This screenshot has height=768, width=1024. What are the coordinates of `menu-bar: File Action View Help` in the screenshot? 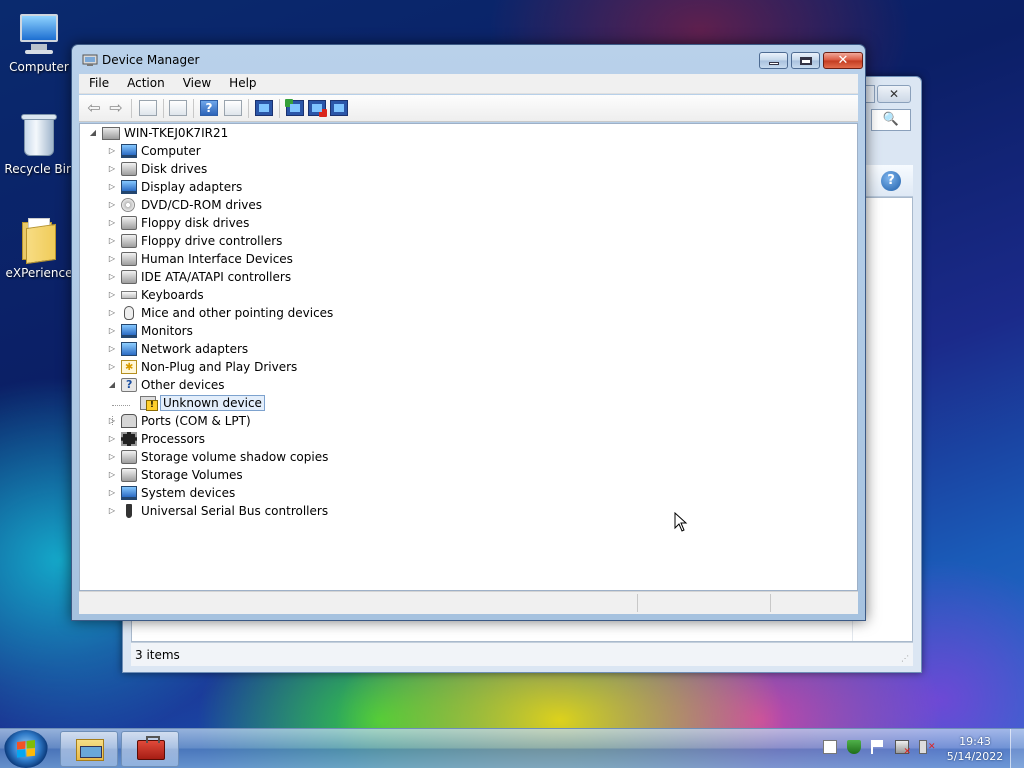 It's located at (468, 84).